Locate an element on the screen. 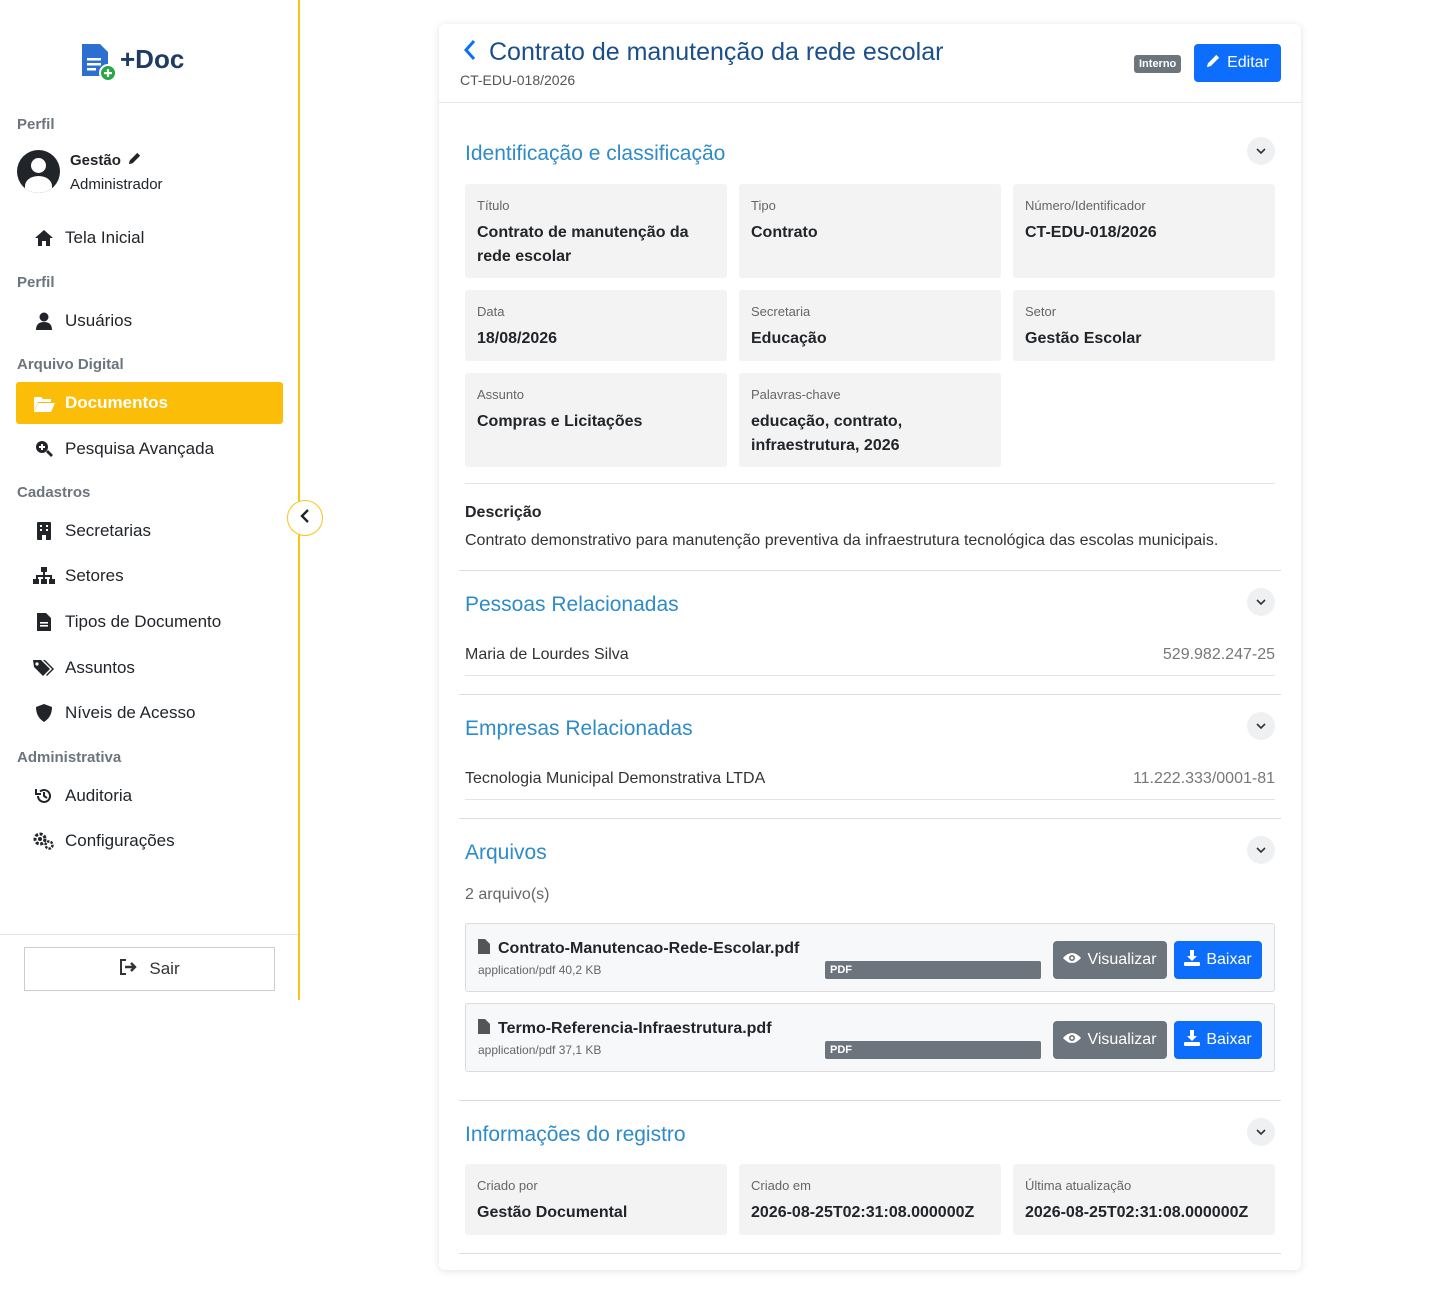 The width and height of the screenshot is (1440, 1314). field-label: Título is located at coordinates (493, 205).